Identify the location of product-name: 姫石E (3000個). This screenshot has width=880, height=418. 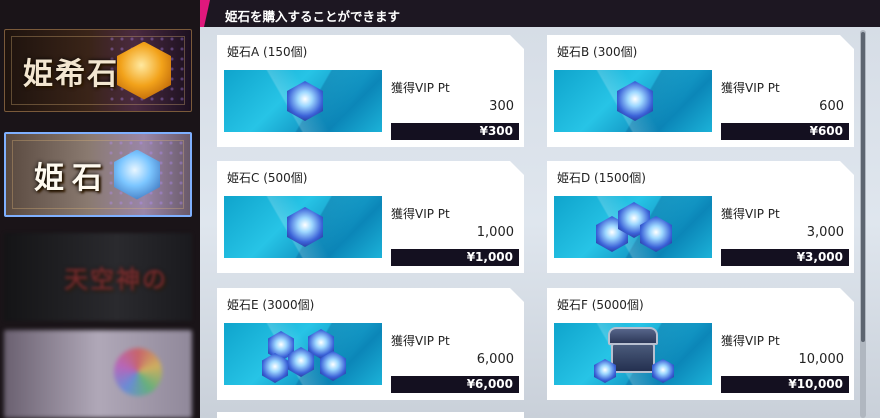
(271, 305).